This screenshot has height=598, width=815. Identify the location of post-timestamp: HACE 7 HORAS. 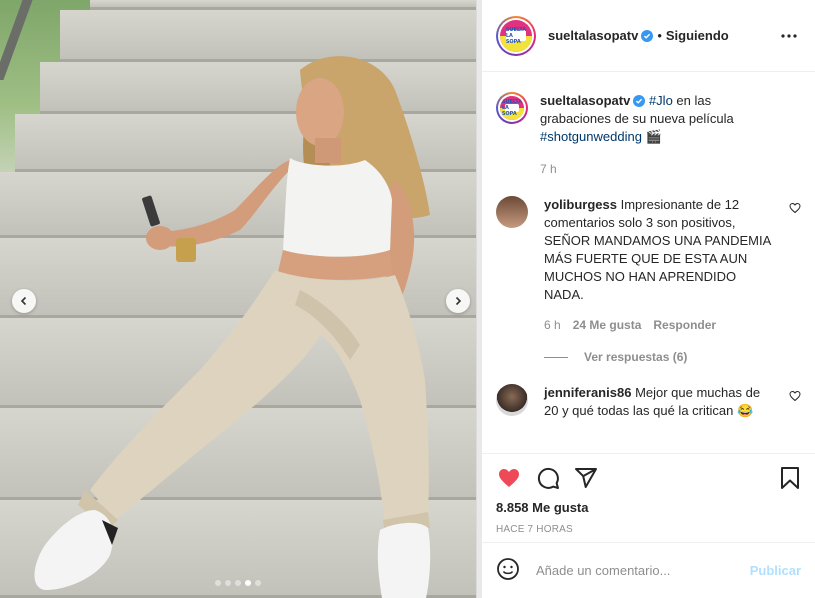
(648, 529).